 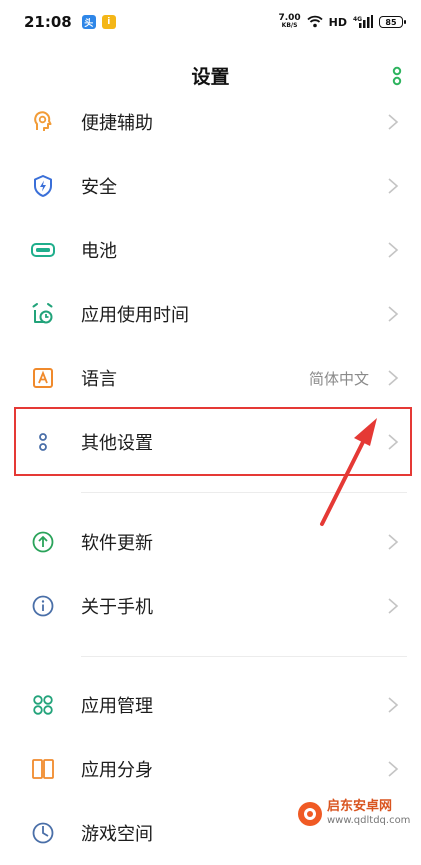 What do you see at coordinates (99, 251) in the screenshot?
I see `settings-item-label: 电池` at bounding box center [99, 251].